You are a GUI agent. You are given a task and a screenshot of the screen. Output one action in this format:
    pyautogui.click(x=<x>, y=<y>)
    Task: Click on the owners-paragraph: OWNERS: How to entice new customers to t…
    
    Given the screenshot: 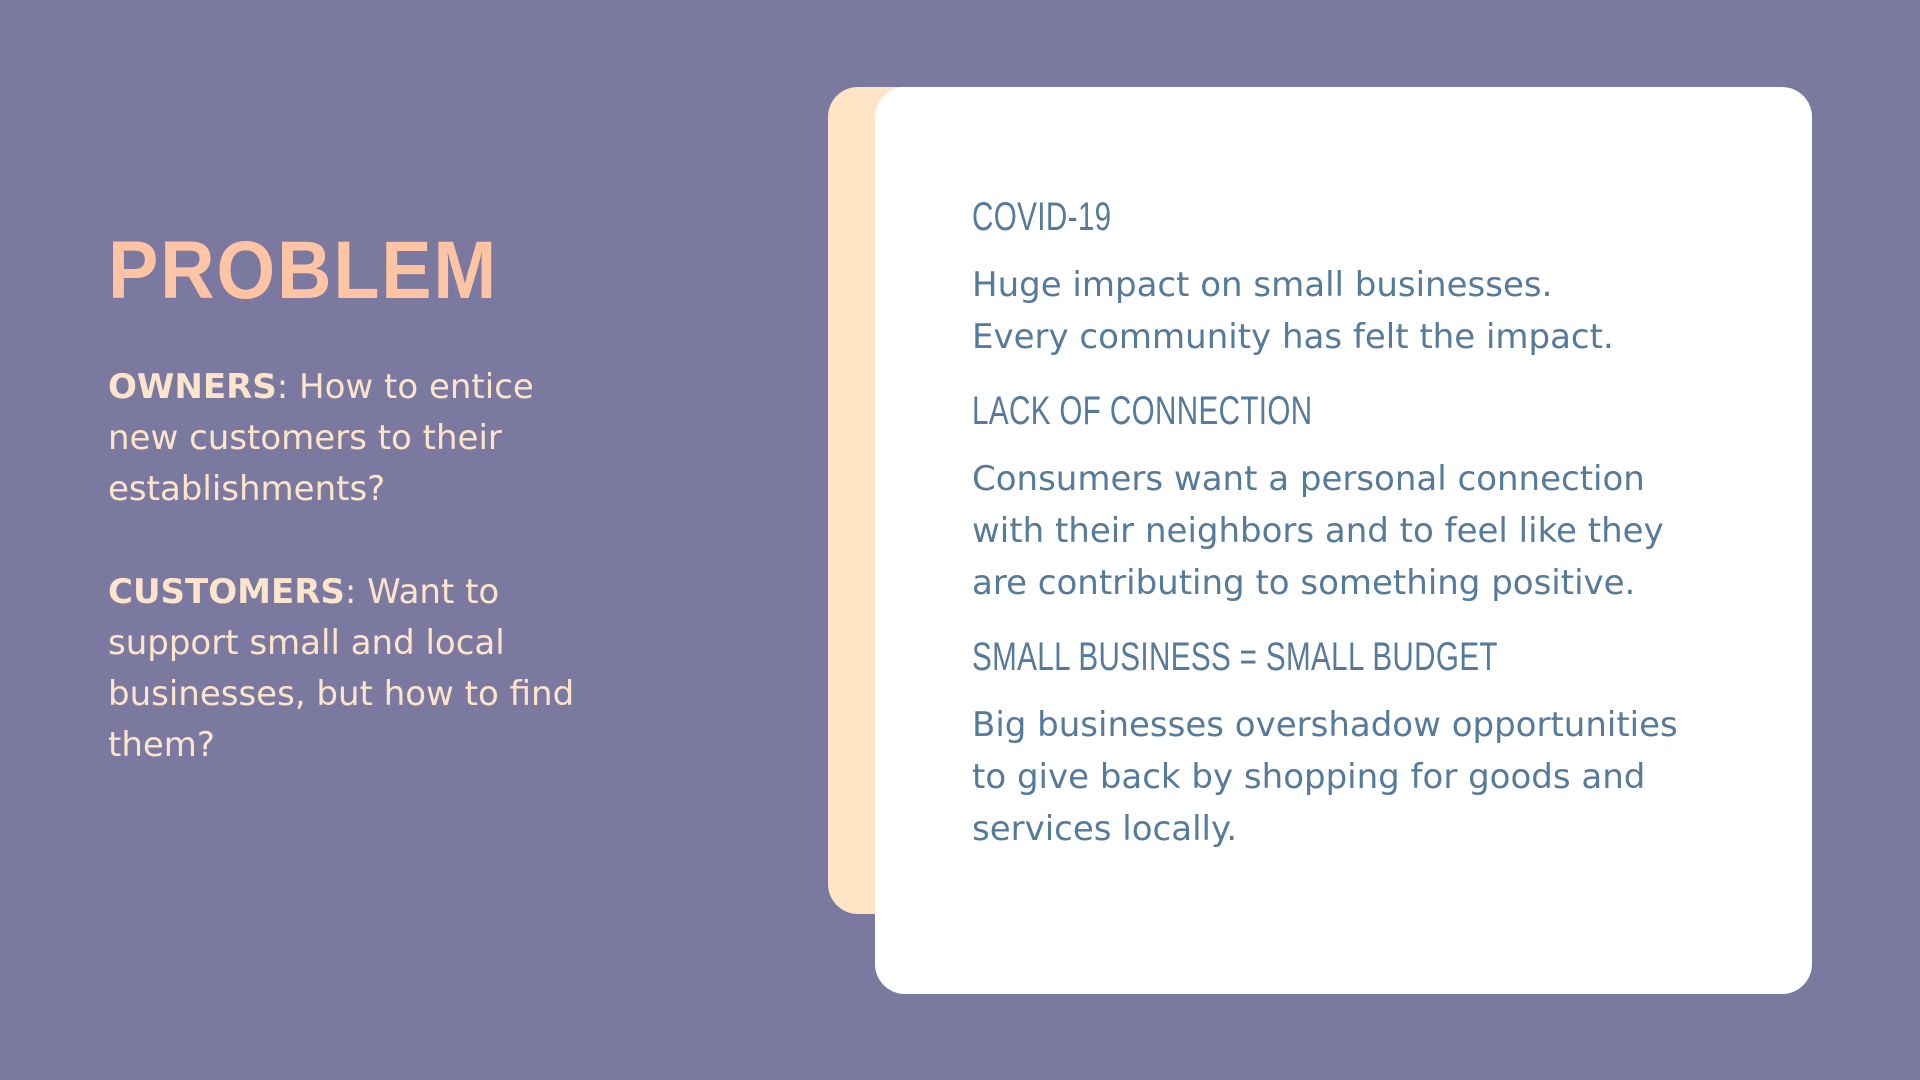 What is the action you would take?
    pyautogui.click(x=343, y=438)
    